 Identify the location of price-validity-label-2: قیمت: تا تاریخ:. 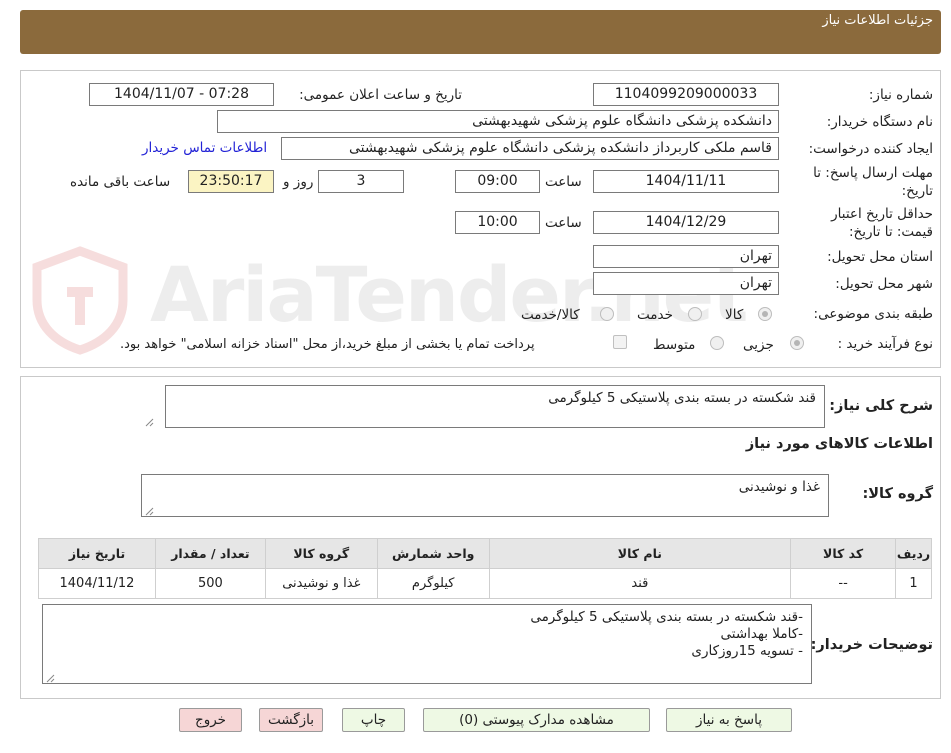
(891, 232).